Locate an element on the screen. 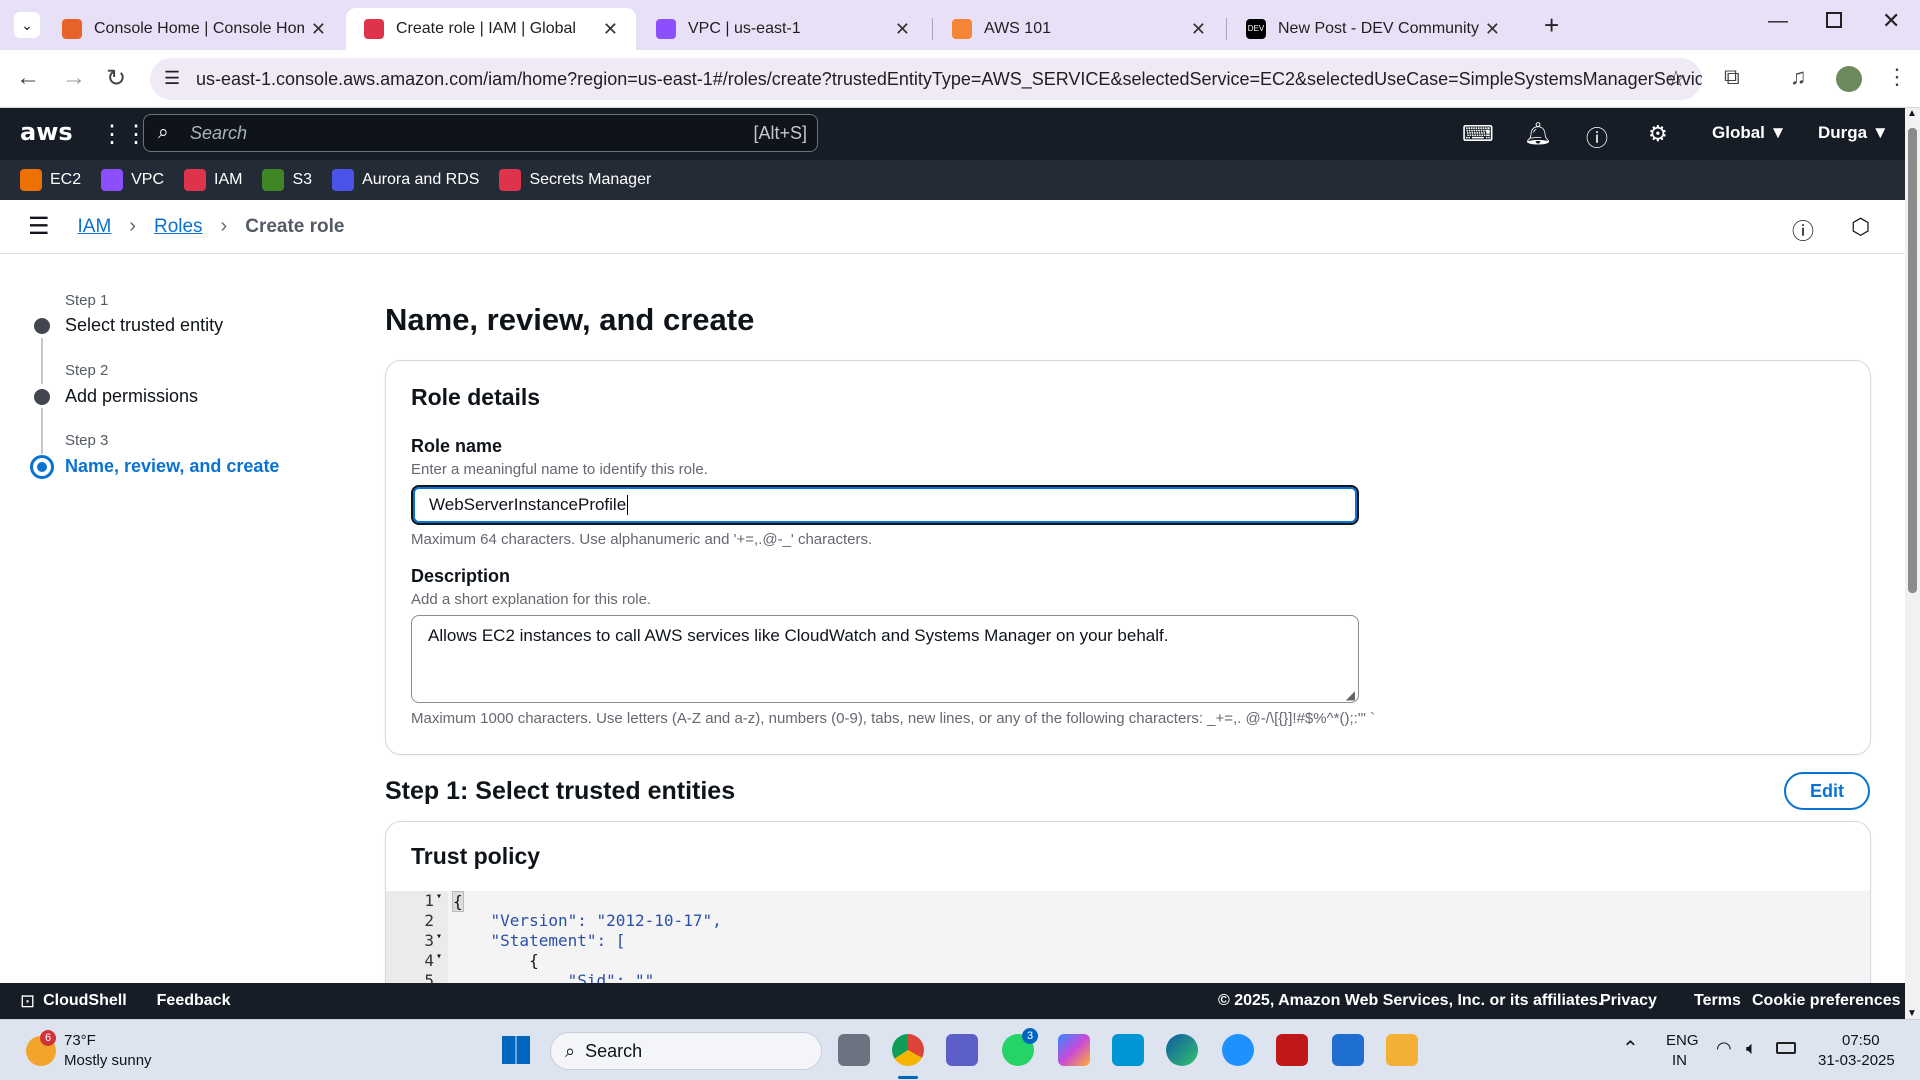  console-home-favicon-icon is located at coordinates (72, 29).